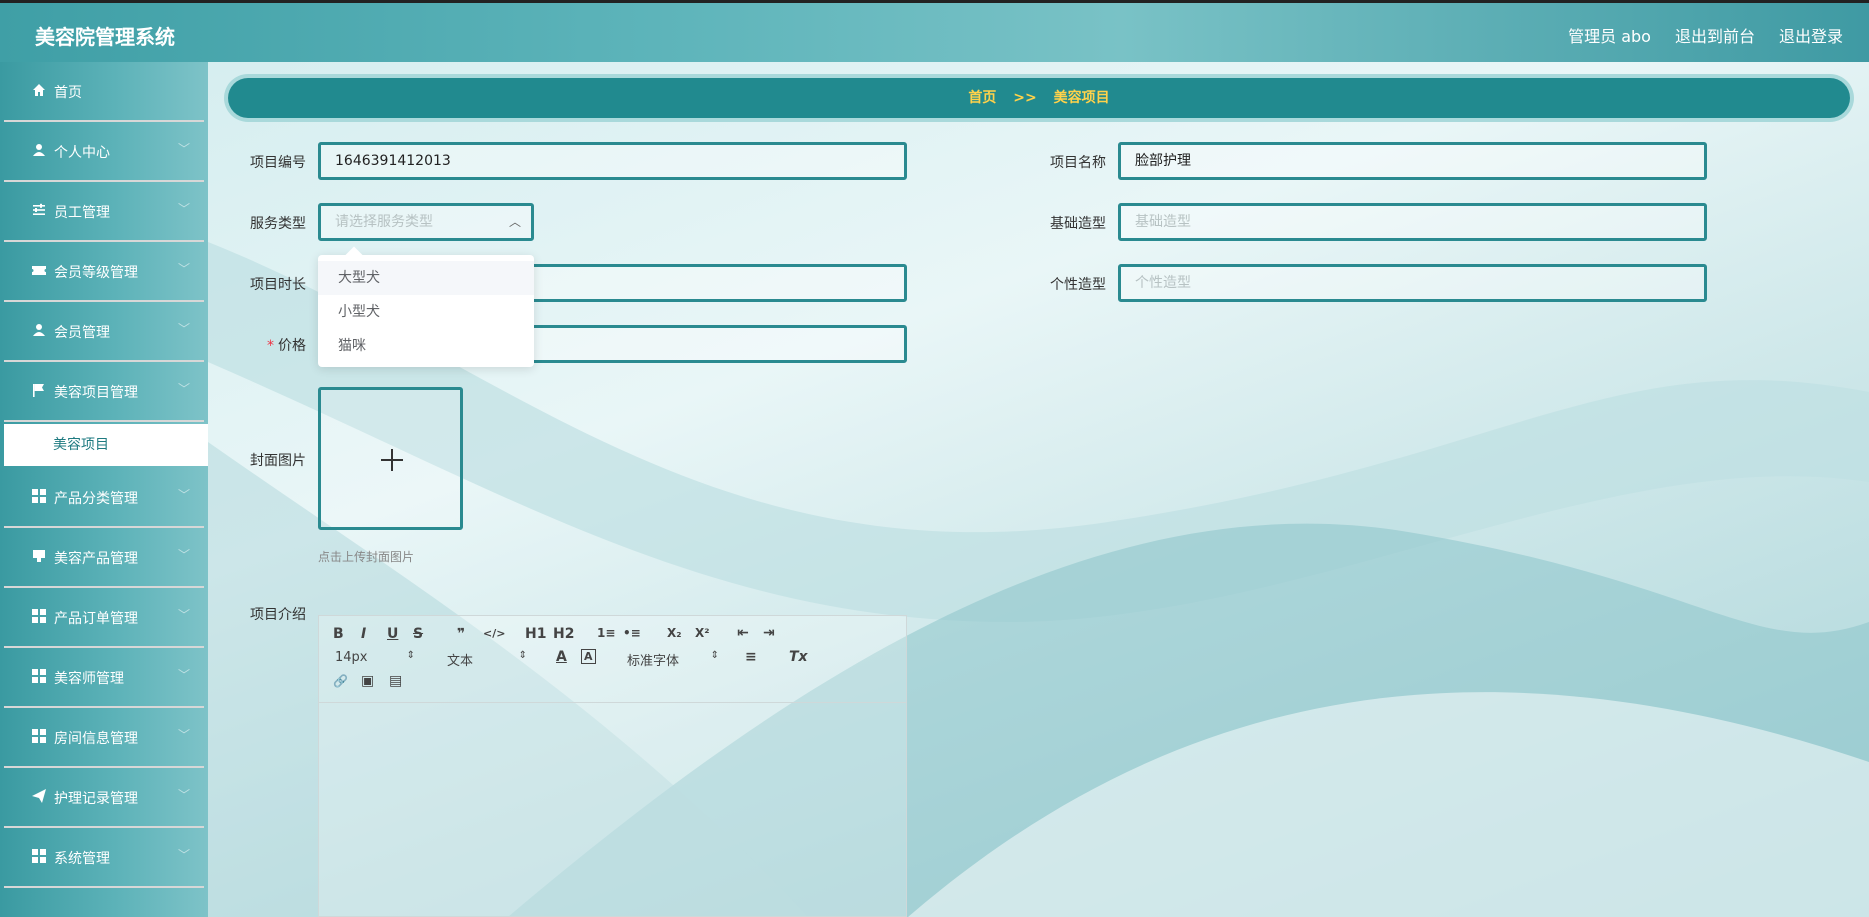  What do you see at coordinates (494, 633) in the screenshot?
I see `code-button: </>` at bounding box center [494, 633].